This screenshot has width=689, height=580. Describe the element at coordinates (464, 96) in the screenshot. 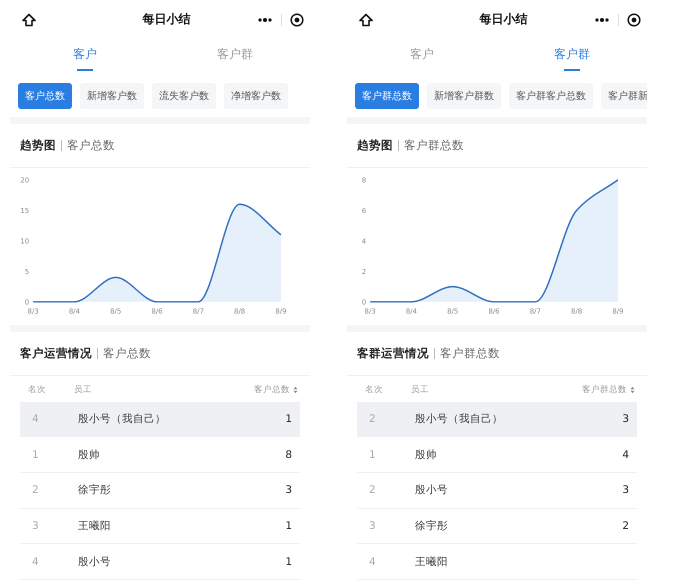

I see `filter-tab: 新增客户群数` at that location.